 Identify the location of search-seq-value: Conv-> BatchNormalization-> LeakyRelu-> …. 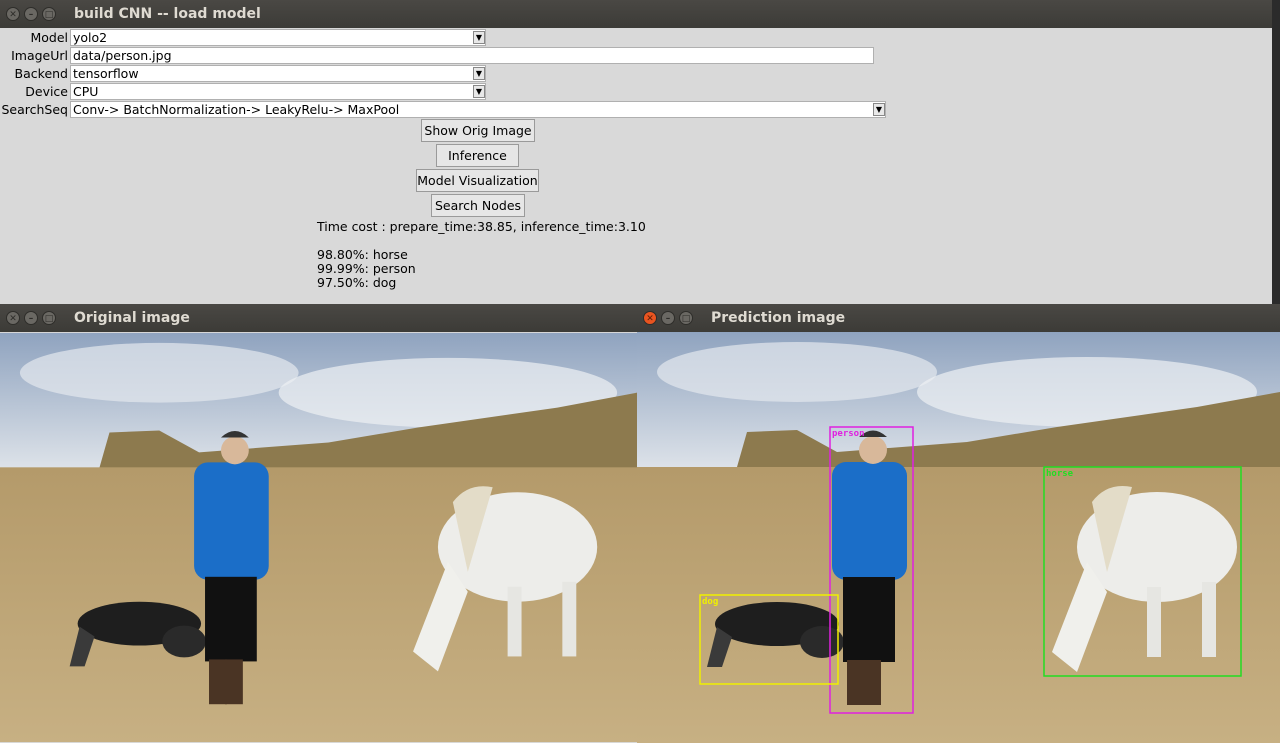
(236, 109).